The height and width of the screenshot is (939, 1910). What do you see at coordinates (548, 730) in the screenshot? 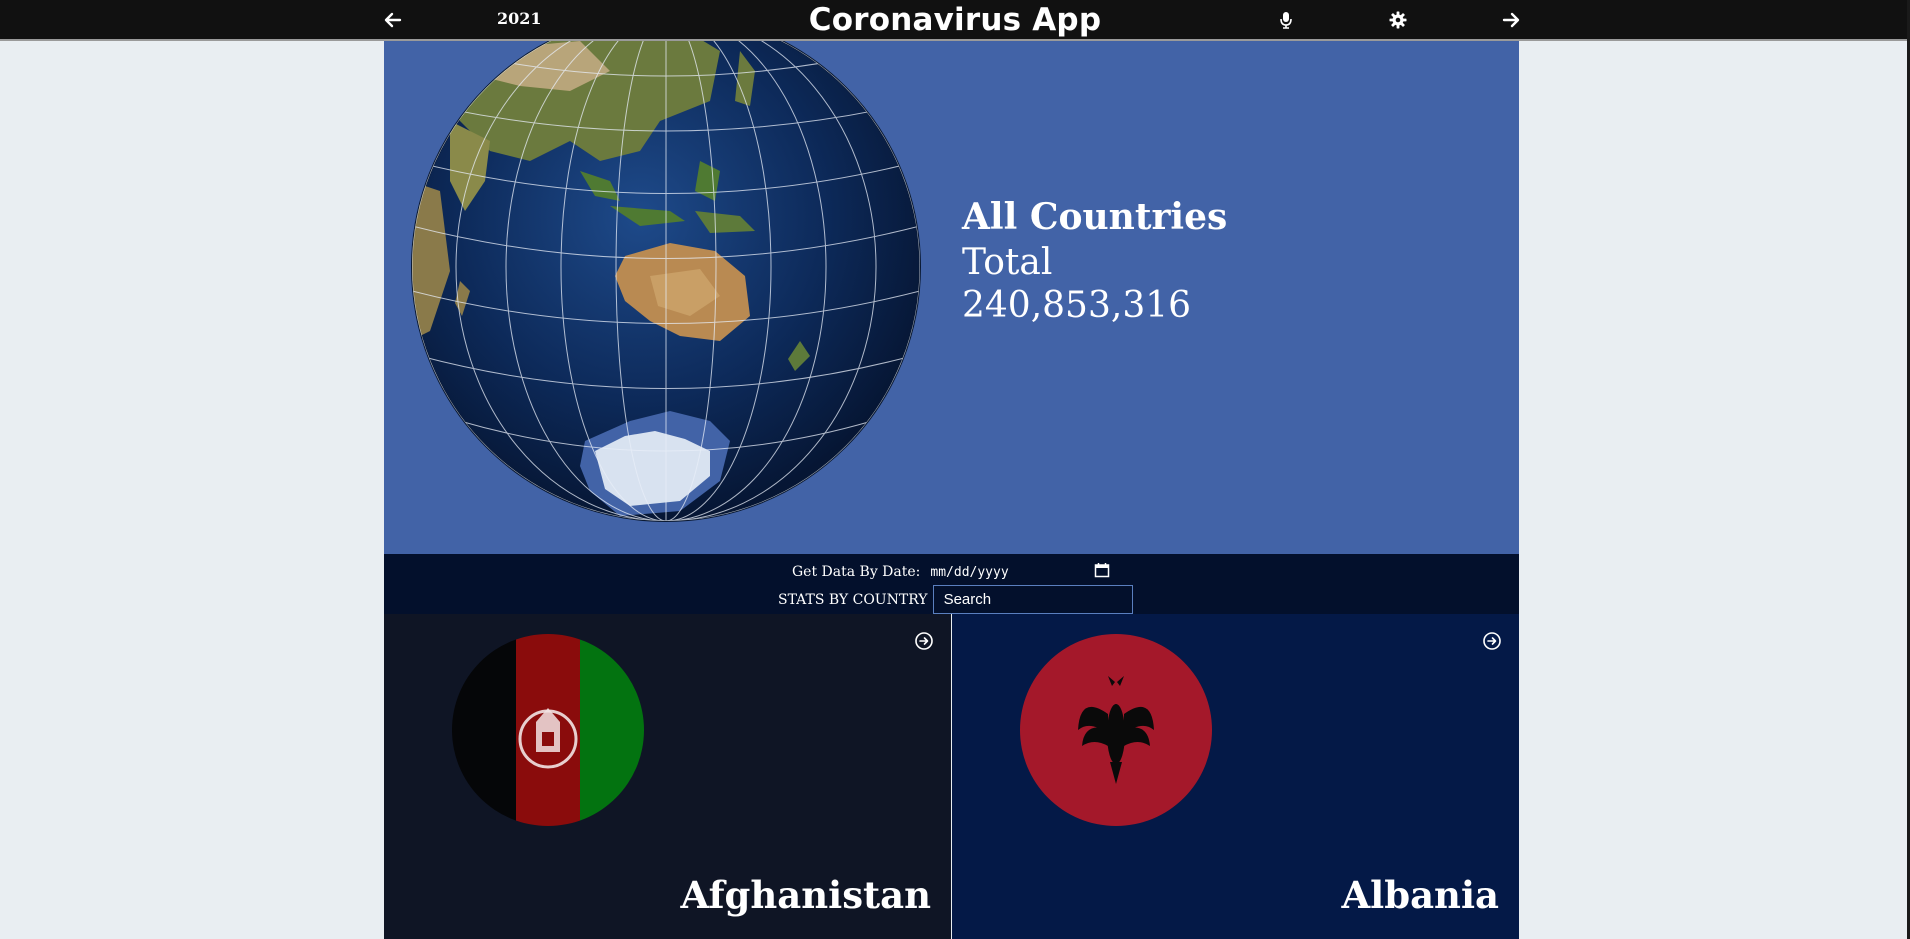
I see `afghanistan-flag-icon` at bounding box center [548, 730].